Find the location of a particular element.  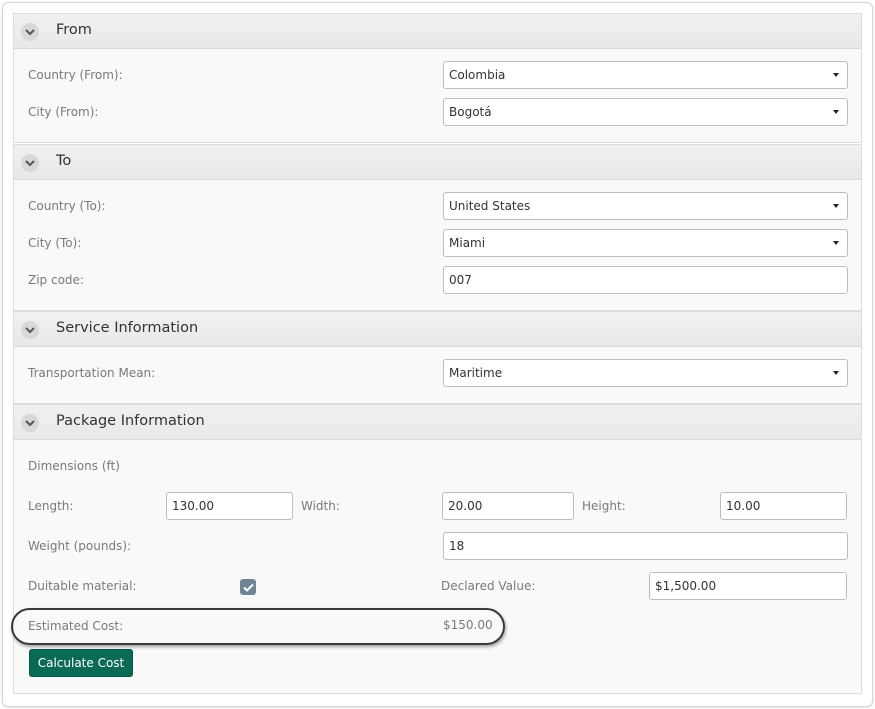

section-service-header: Service Information is located at coordinates (437, 329).